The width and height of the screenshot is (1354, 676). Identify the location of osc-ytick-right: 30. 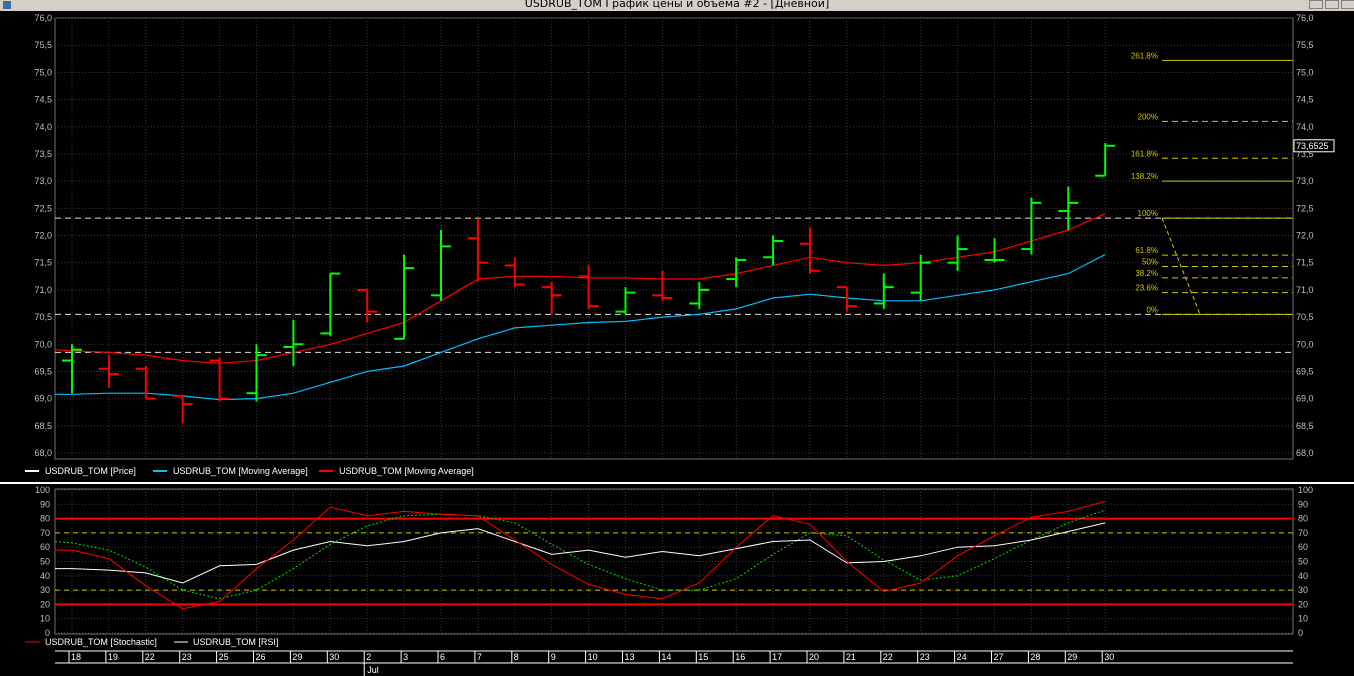
(1303, 590).